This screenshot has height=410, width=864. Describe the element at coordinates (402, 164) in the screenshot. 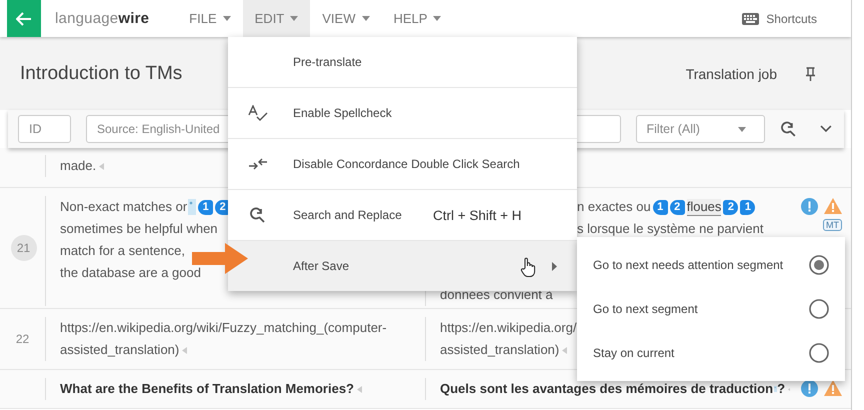

I see `menu-item: Disable Concordance Double Click Search` at that location.